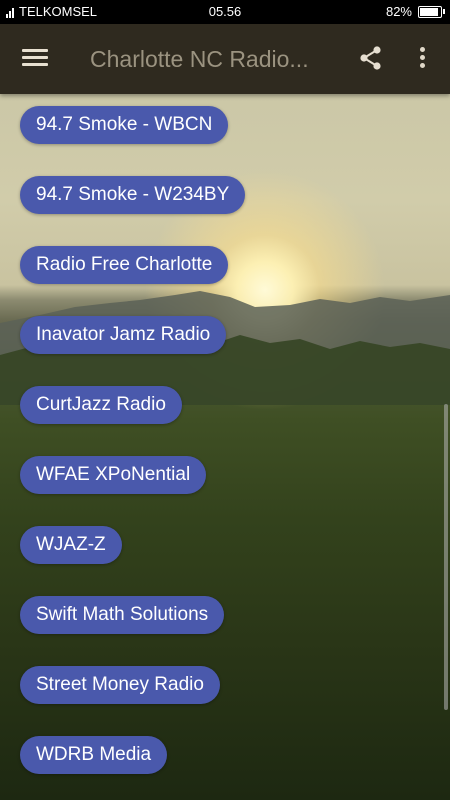 The height and width of the screenshot is (800, 450). What do you see at coordinates (371, 58) in the screenshot?
I see `share-icon` at bounding box center [371, 58].